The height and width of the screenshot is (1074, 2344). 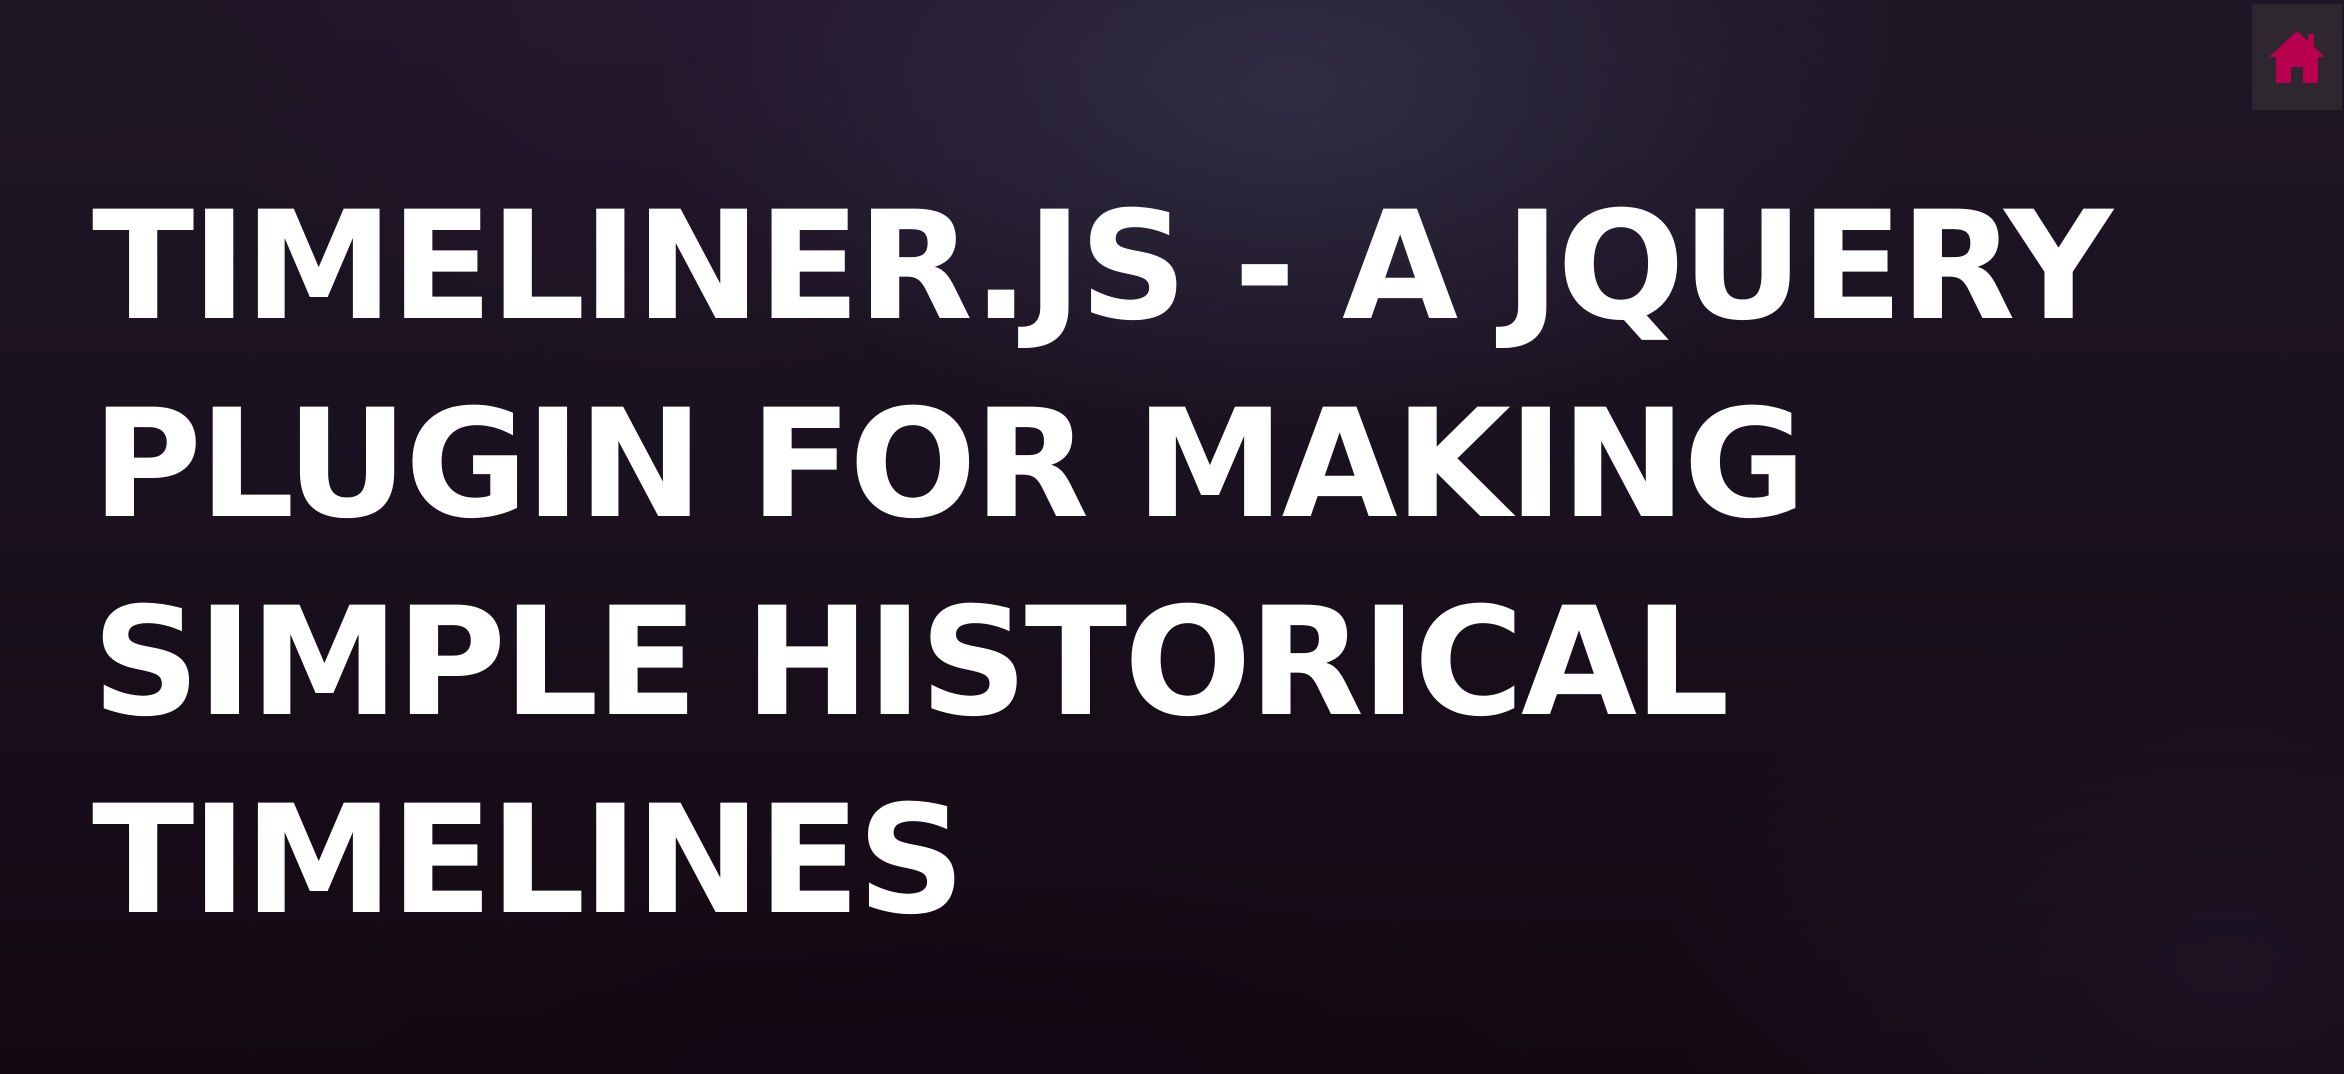 I want to click on title-line-2: PLUGIN FOR MAKING, so click(x=949, y=465).